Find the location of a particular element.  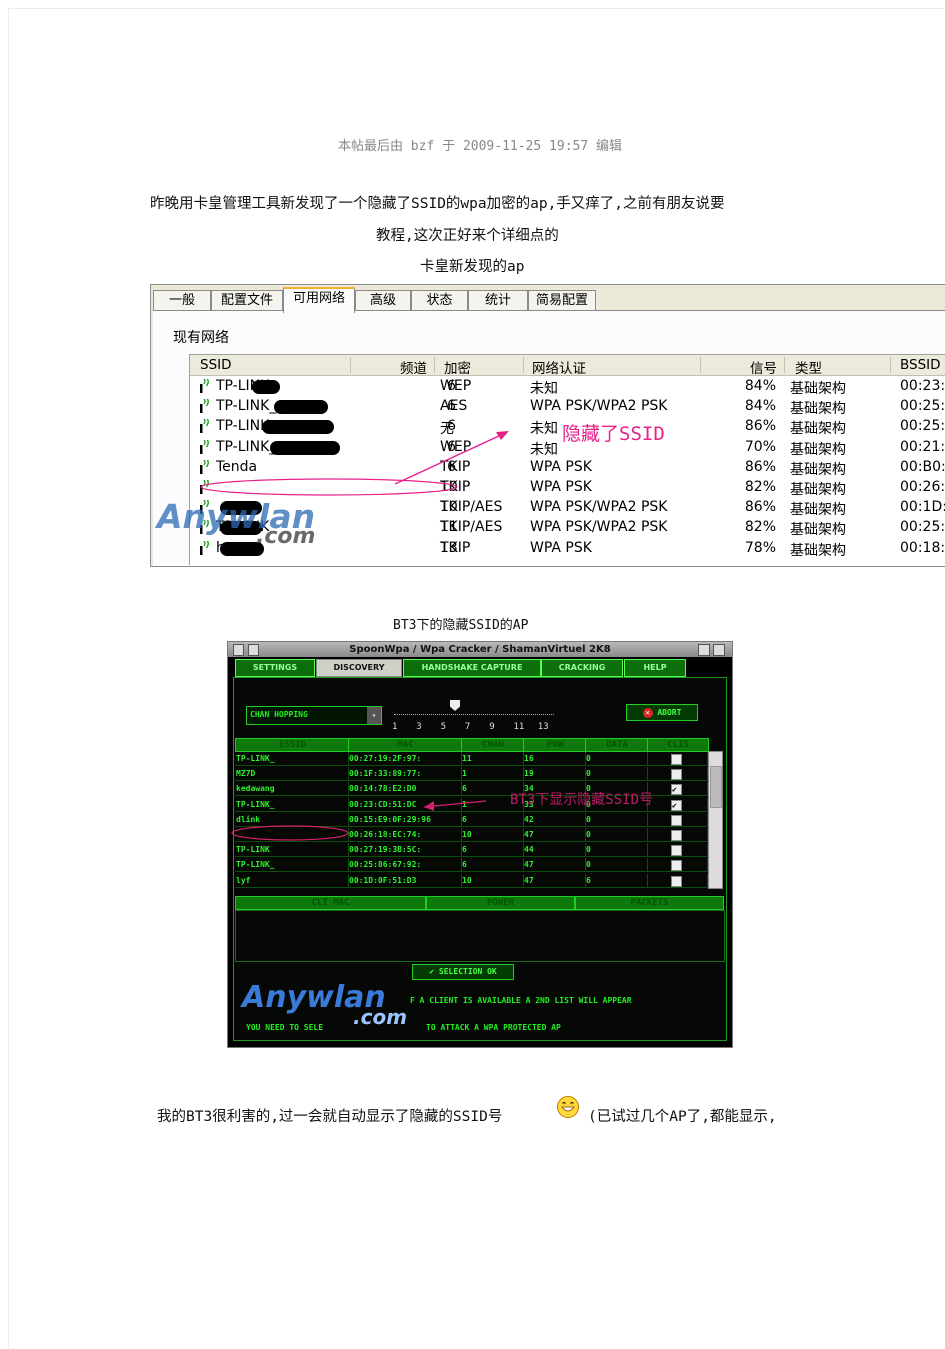

caption-bt3: BT3下的隐藏SSID的AP is located at coordinates (461, 625).